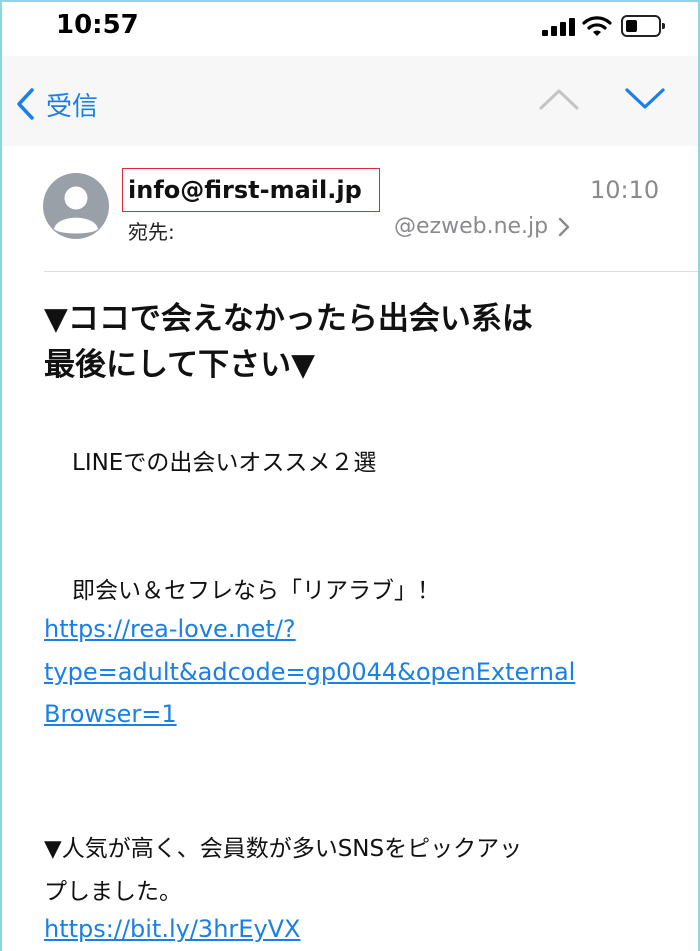 This screenshot has width=700, height=951. Describe the element at coordinates (172, 929) in the screenshot. I see `item2-link: https://bit.ly/3hrEyVX` at that location.